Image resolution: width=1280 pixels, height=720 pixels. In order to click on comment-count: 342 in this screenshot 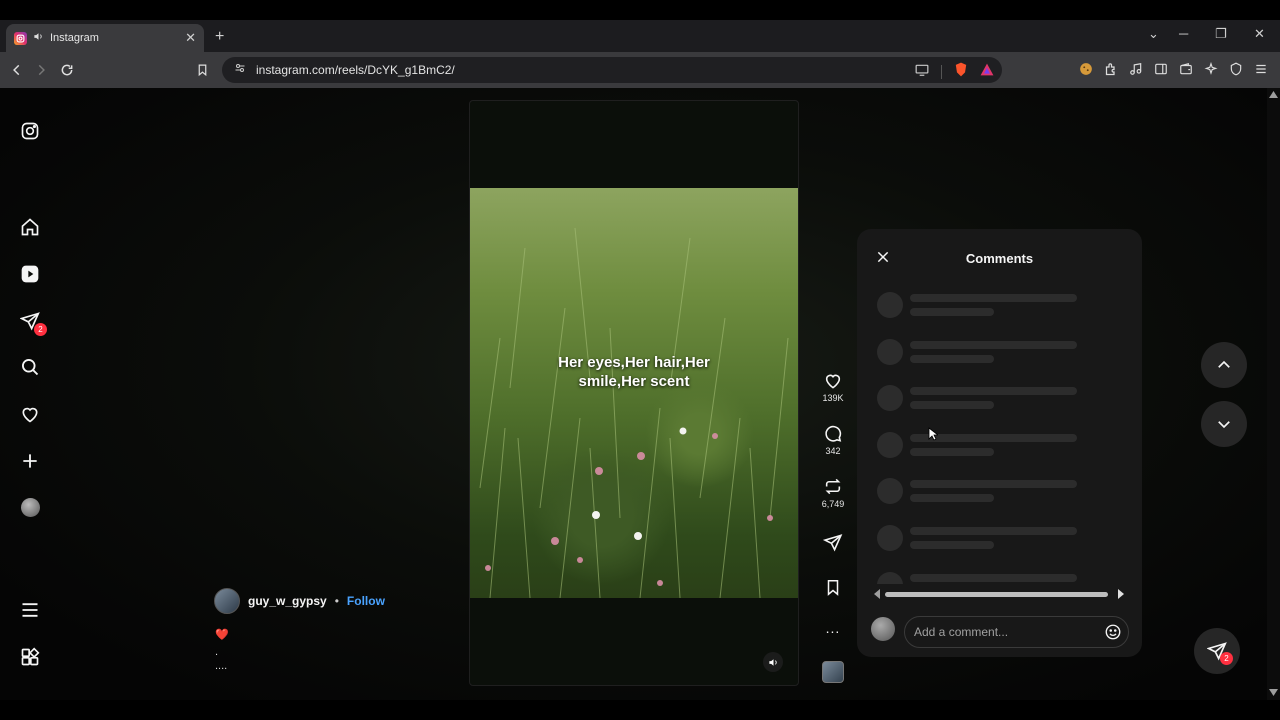, I will do `click(833, 451)`.